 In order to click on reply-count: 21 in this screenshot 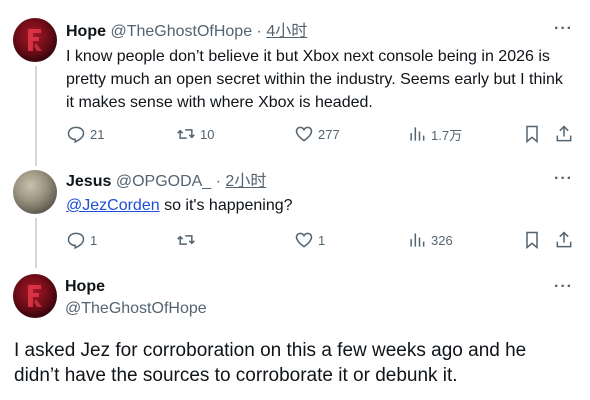, I will do `click(97, 134)`.